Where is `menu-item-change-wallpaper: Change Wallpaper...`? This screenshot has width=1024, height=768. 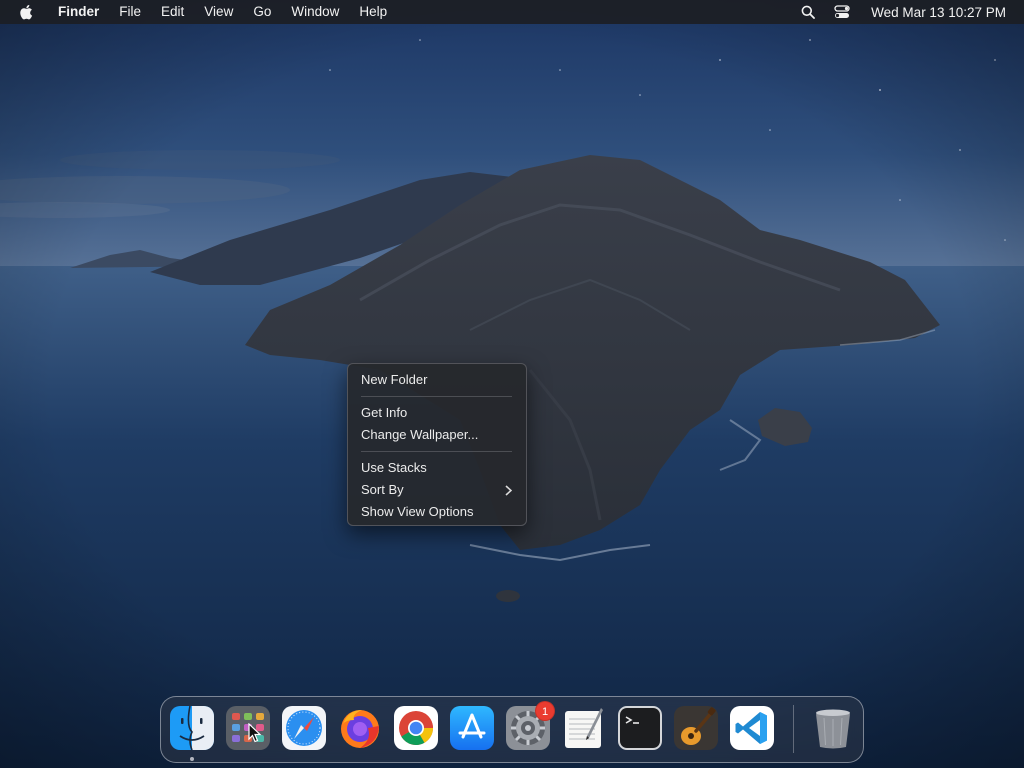 menu-item-change-wallpaper: Change Wallpaper... is located at coordinates (437, 435).